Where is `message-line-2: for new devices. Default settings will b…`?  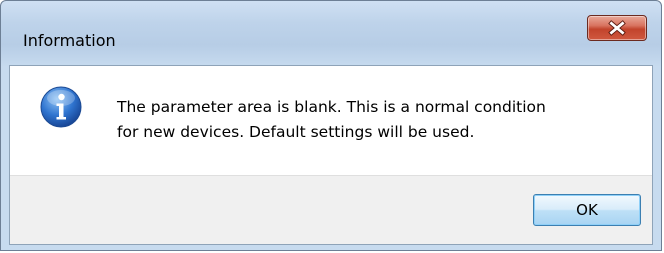
message-line-2: for new devices. Default settings will b… is located at coordinates (296, 132).